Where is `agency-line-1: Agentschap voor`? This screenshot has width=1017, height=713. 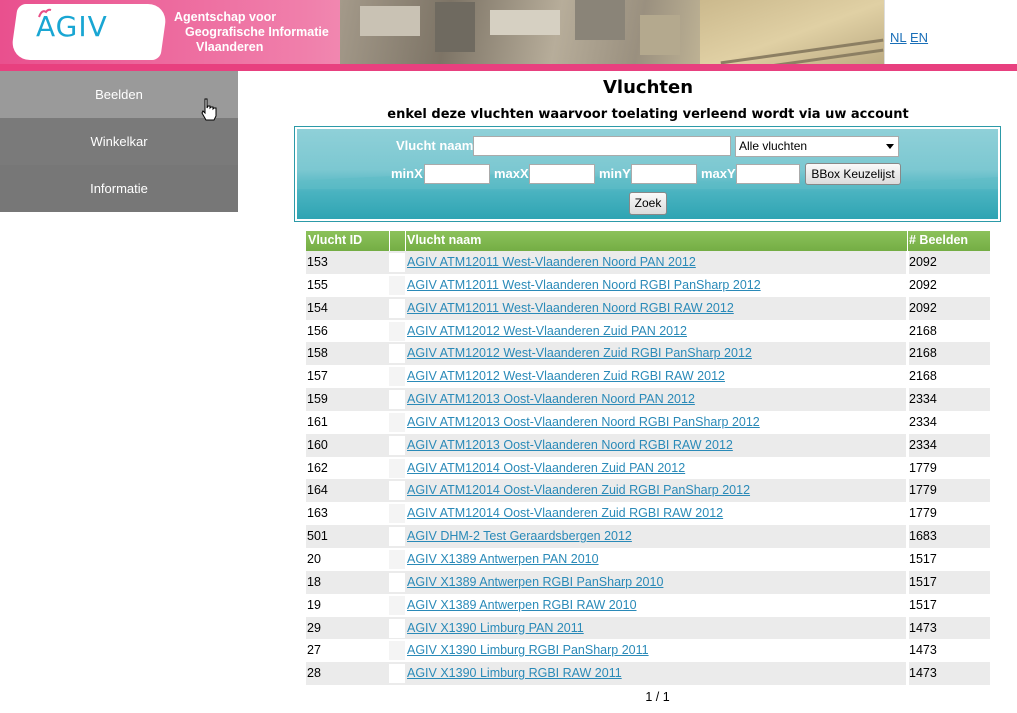 agency-line-1: Agentschap voor is located at coordinates (225, 17).